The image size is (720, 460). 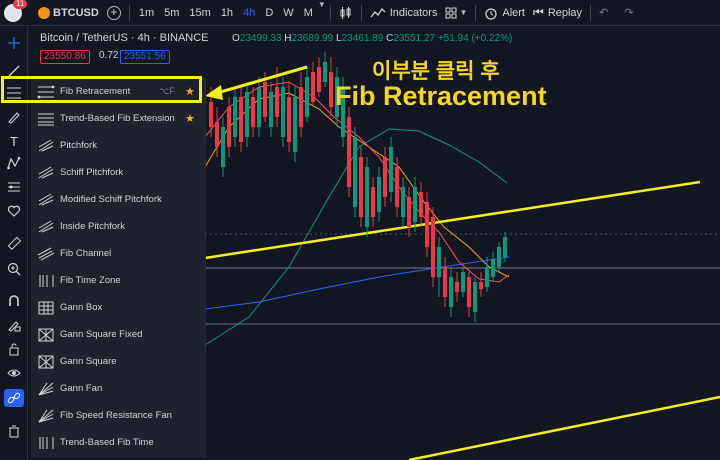 What do you see at coordinates (190, 118) in the screenshot?
I see `favorite-star-icon: ★` at bounding box center [190, 118].